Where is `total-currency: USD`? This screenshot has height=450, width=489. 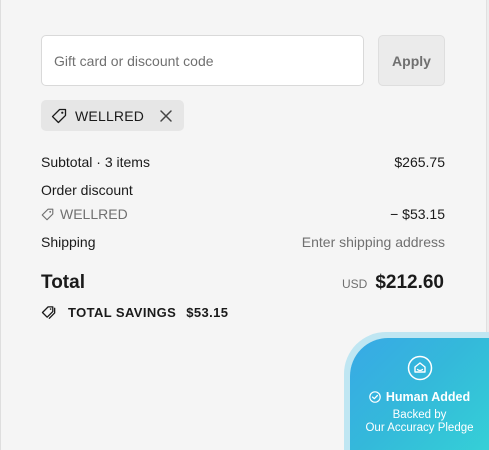 total-currency: USD is located at coordinates (354, 284).